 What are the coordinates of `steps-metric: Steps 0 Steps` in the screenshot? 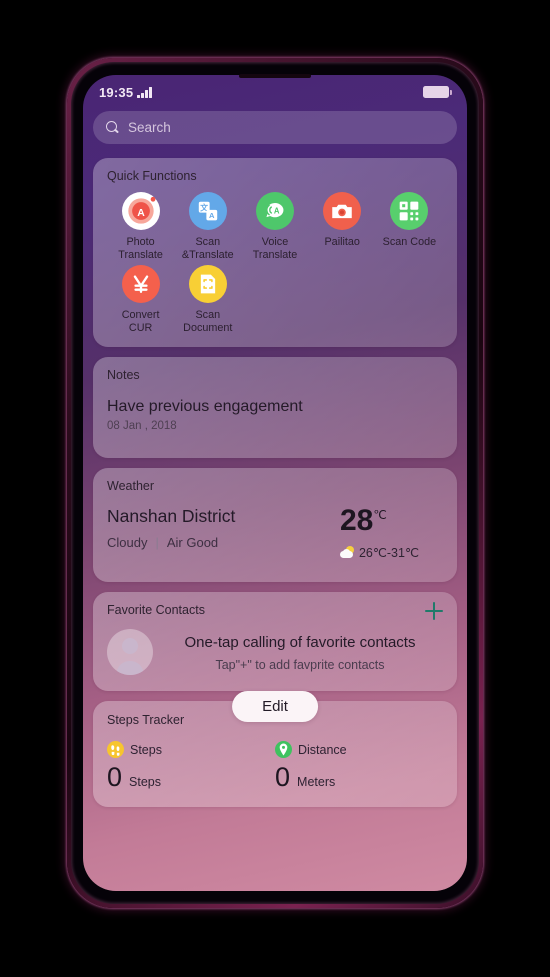 It's located at (191, 766).